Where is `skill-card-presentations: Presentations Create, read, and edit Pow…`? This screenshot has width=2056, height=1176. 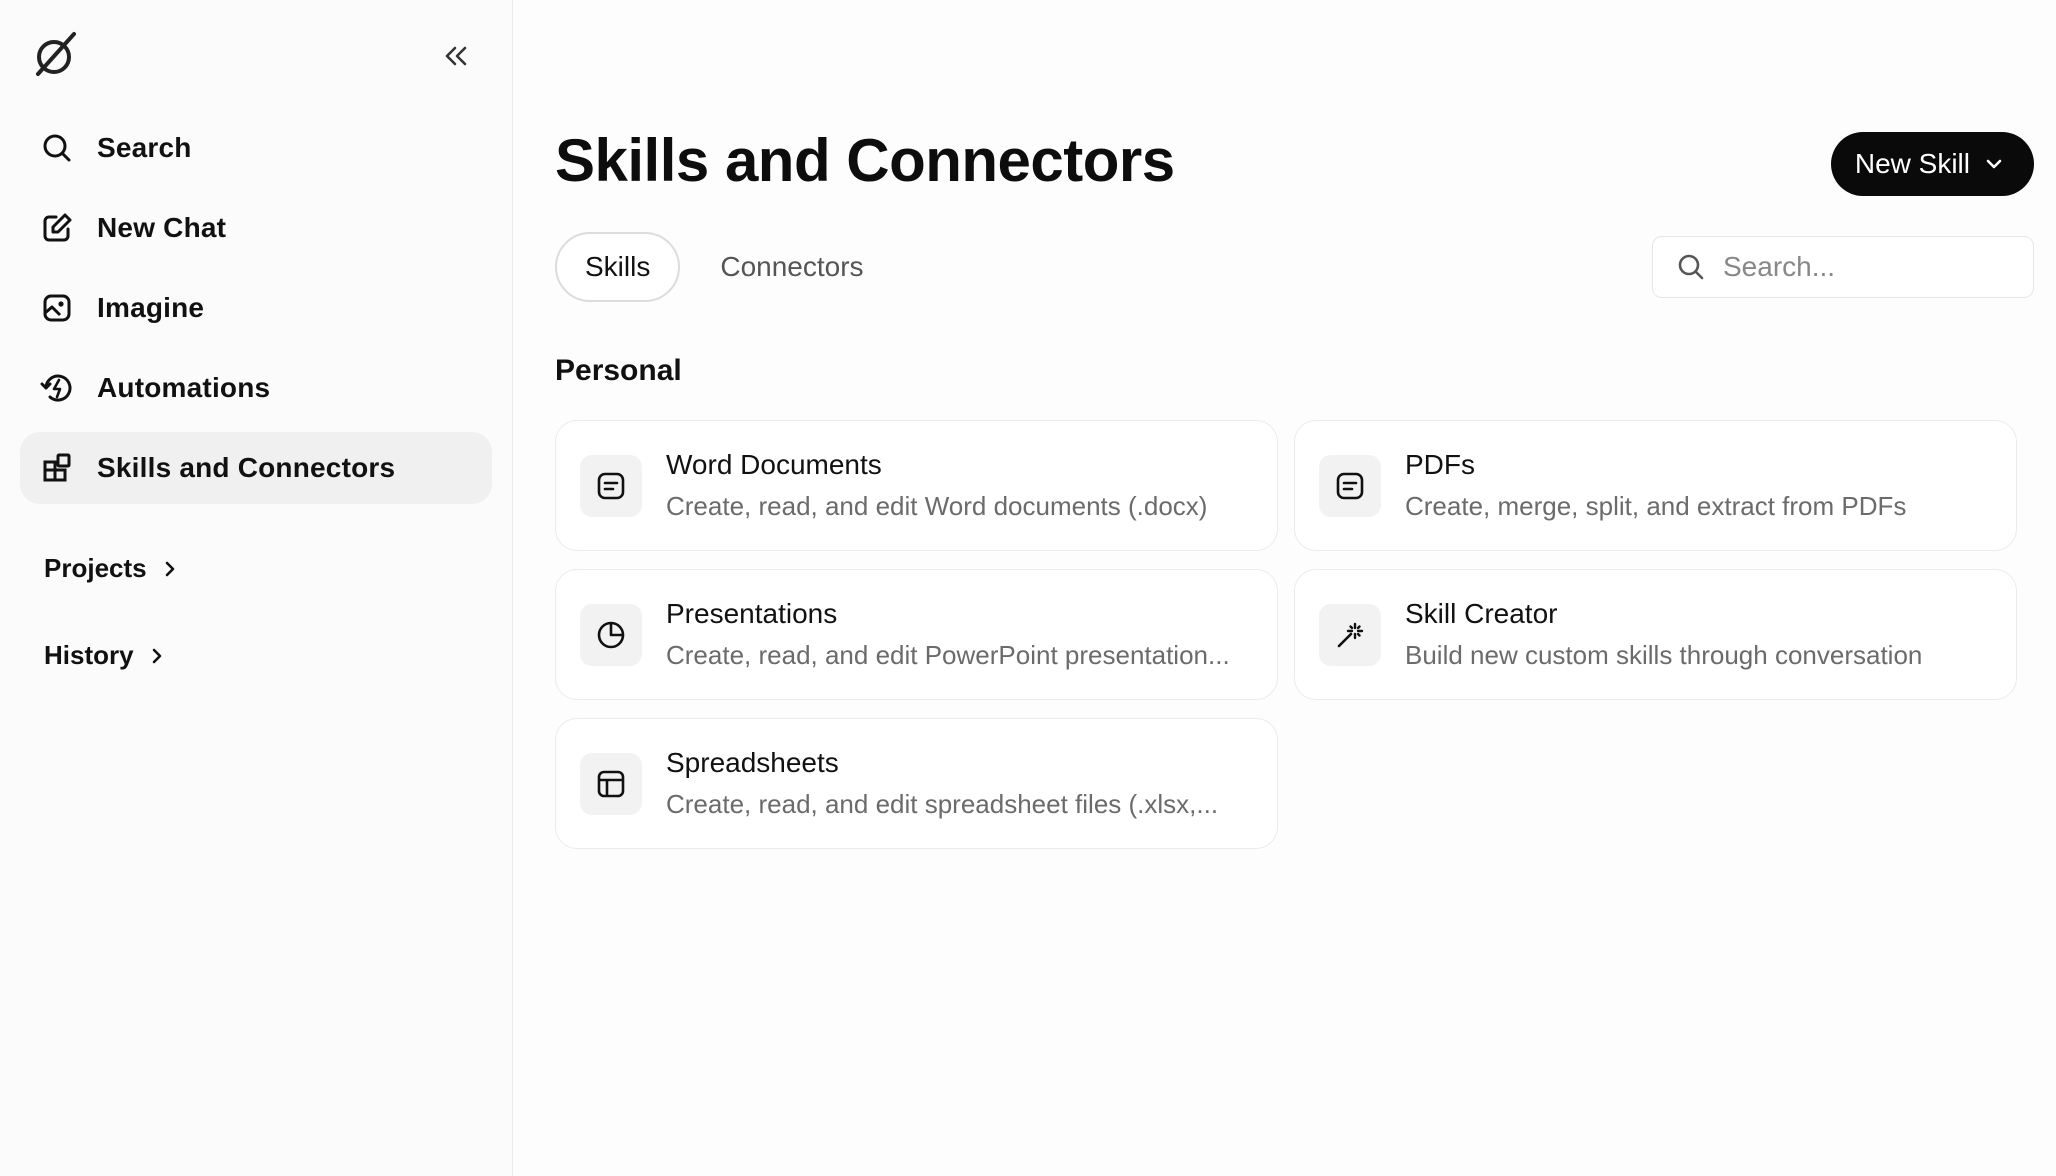
skill-card-presentations: Presentations Create, read, and edit Pow… is located at coordinates (916, 634).